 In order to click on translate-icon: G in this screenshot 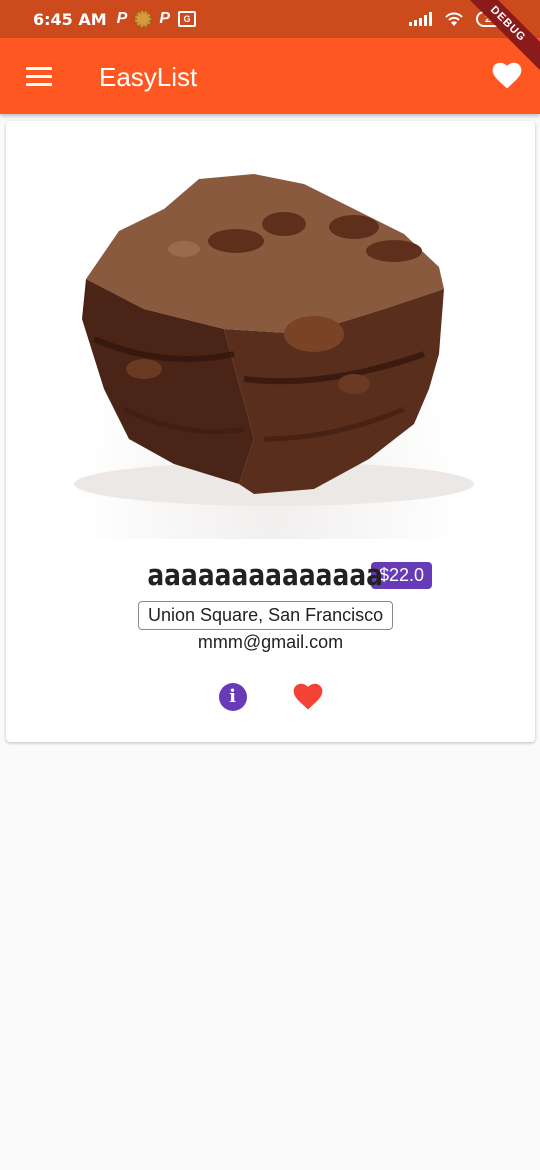, I will do `click(187, 19)`.